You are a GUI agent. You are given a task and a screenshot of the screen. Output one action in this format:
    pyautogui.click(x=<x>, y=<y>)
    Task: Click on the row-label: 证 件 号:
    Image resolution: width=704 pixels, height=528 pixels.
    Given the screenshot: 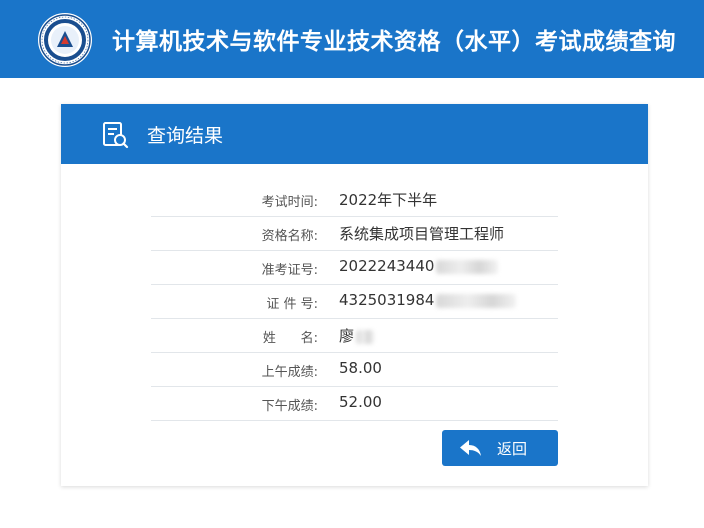 What is the action you would take?
    pyautogui.click(x=292, y=304)
    